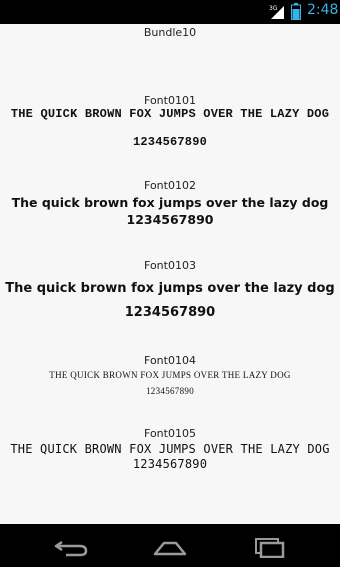  Describe the element at coordinates (296, 11) in the screenshot. I see `battery-icon` at that location.